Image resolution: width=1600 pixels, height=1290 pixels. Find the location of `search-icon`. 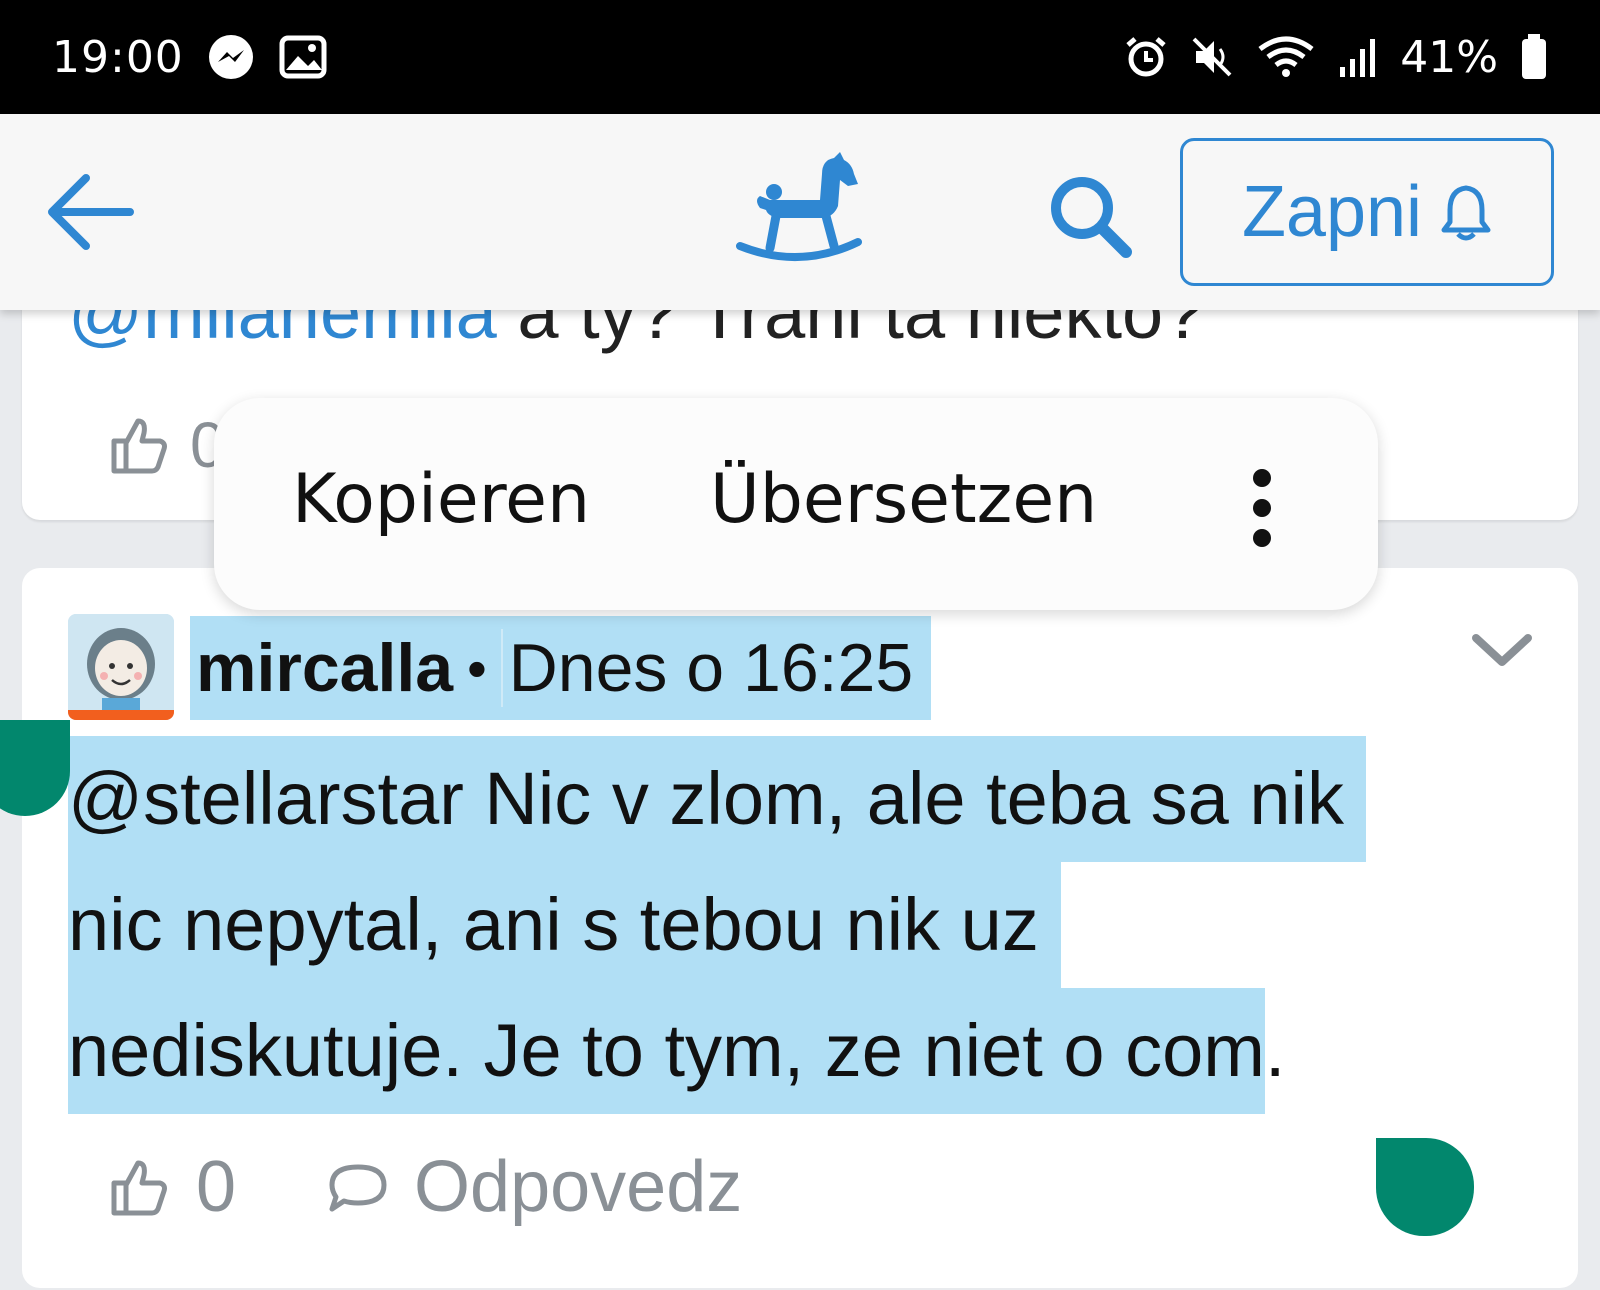

search-icon is located at coordinates (1091, 217).